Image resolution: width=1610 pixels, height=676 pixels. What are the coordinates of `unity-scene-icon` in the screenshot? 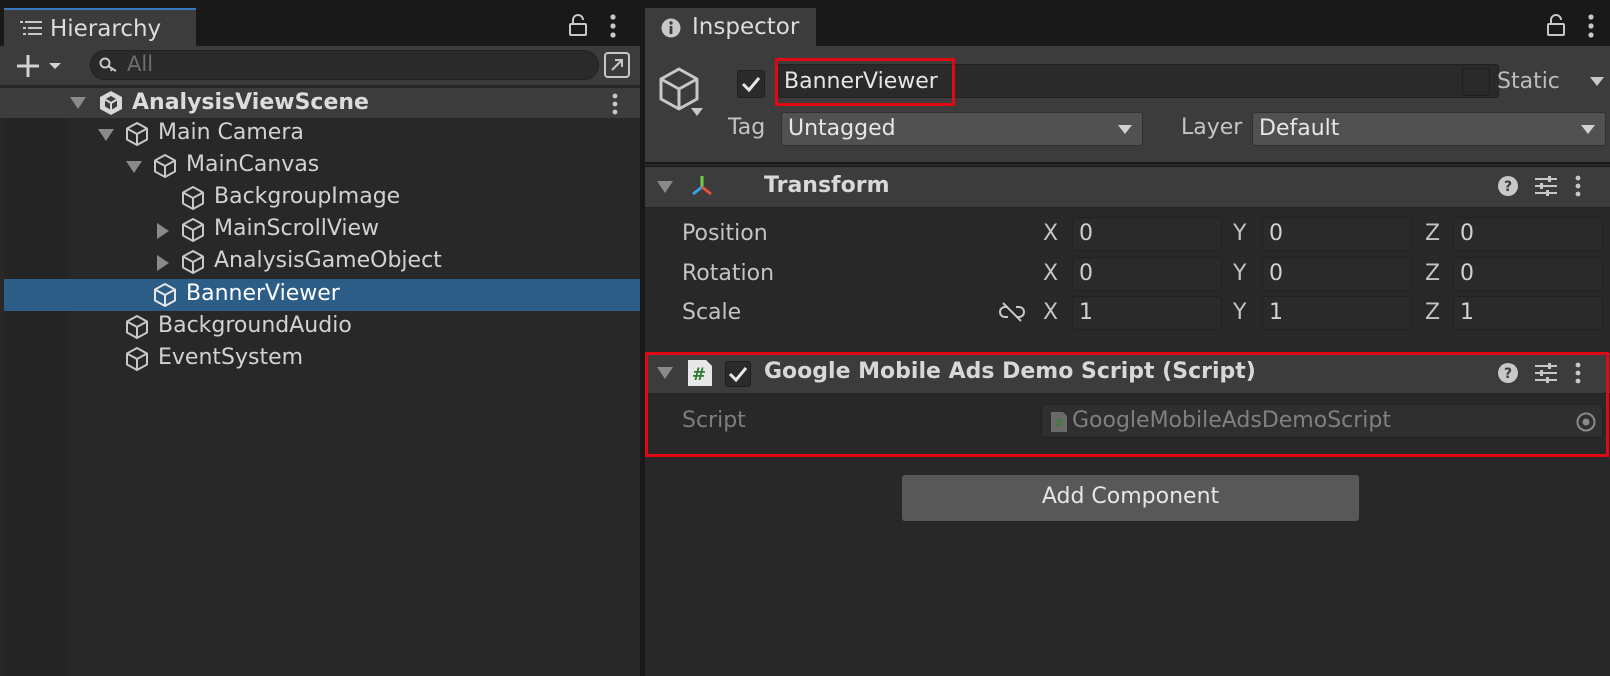 It's located at (111, 103).